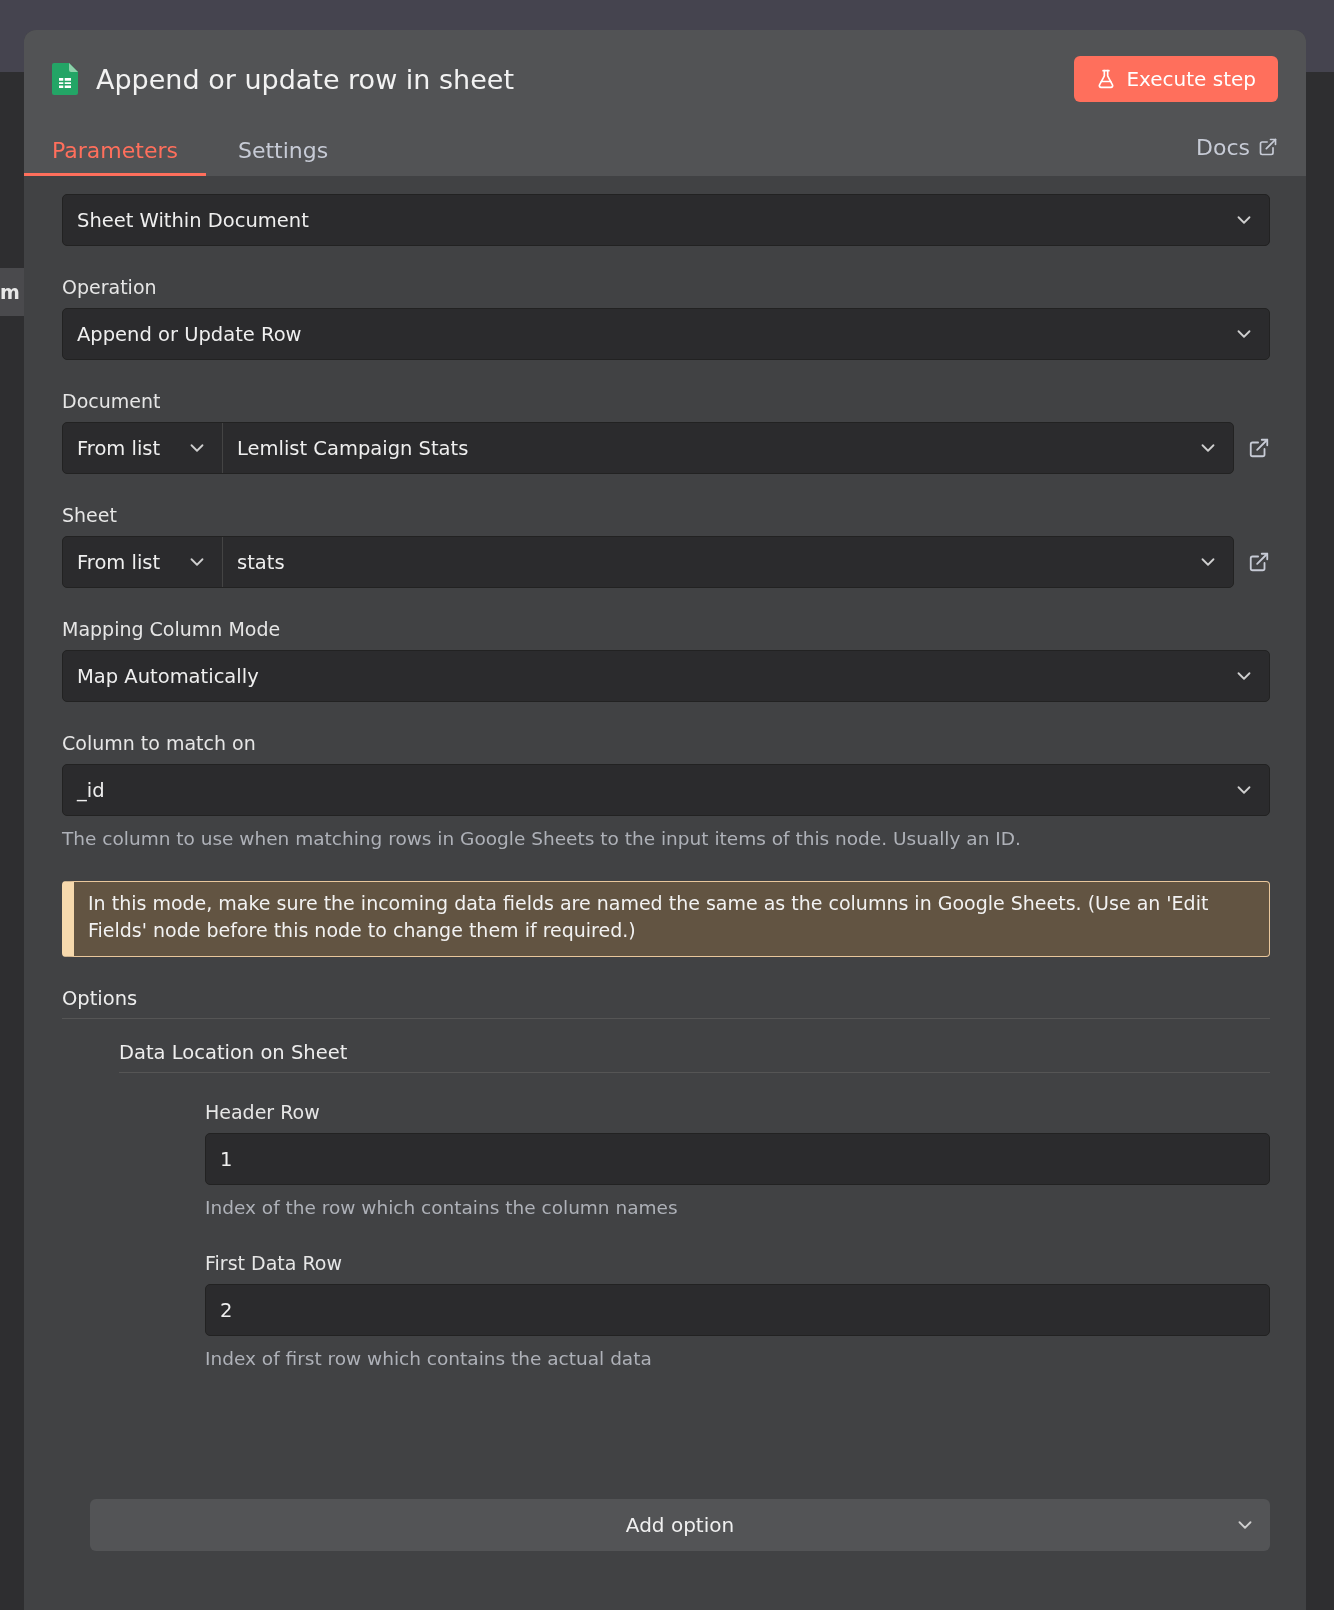  Describe the element at coordinates (172, 629) in the screenshot. I see `field-label: Mapping Column Mode` at that location.